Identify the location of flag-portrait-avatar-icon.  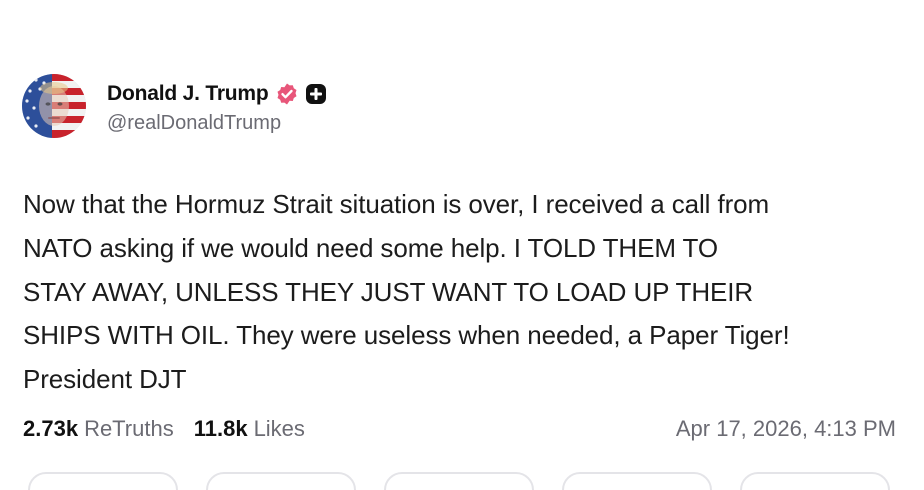
(54, 106).